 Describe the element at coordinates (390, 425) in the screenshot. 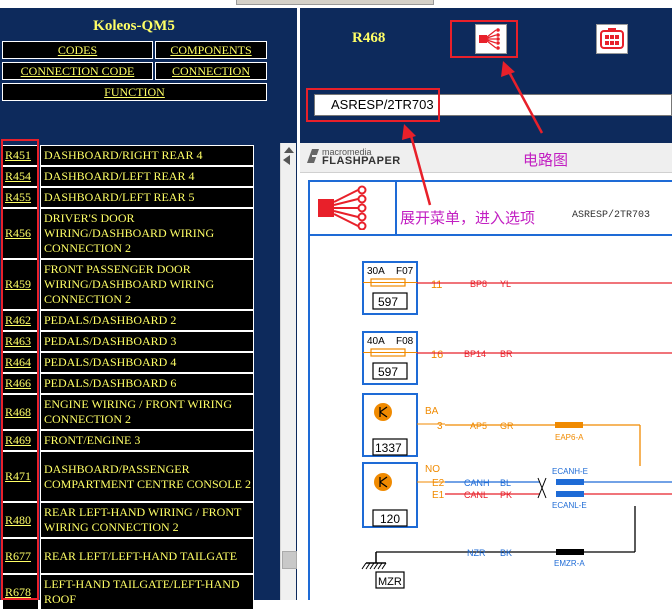

I see `component-1337: 1337` at that location.